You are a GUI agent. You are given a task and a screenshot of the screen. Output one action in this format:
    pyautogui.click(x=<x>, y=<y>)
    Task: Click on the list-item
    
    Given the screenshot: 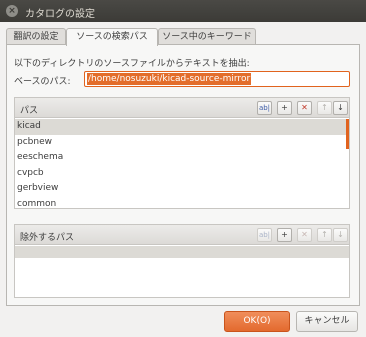 What is the action you would take?
    pyautogui.click(x=182, y=252)
    